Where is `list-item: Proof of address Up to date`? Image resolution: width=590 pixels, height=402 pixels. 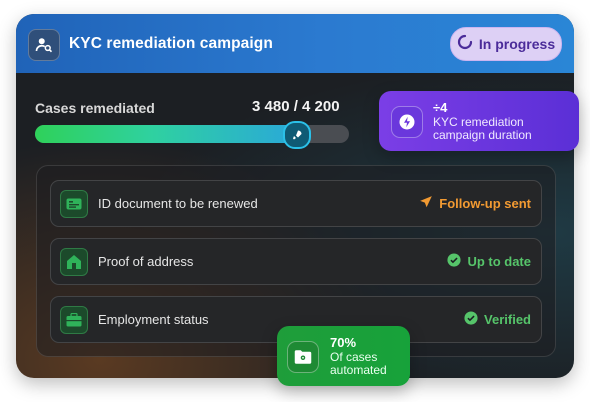 list-item: Proof of address Up to date is located at coordinates (296, 261).